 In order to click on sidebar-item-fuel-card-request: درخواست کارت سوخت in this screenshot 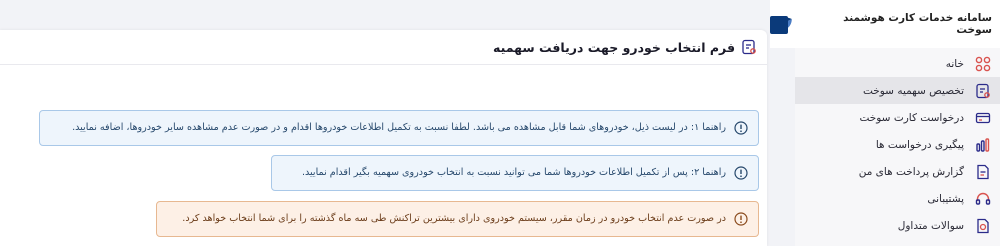, I will do `click(897, 117)`.